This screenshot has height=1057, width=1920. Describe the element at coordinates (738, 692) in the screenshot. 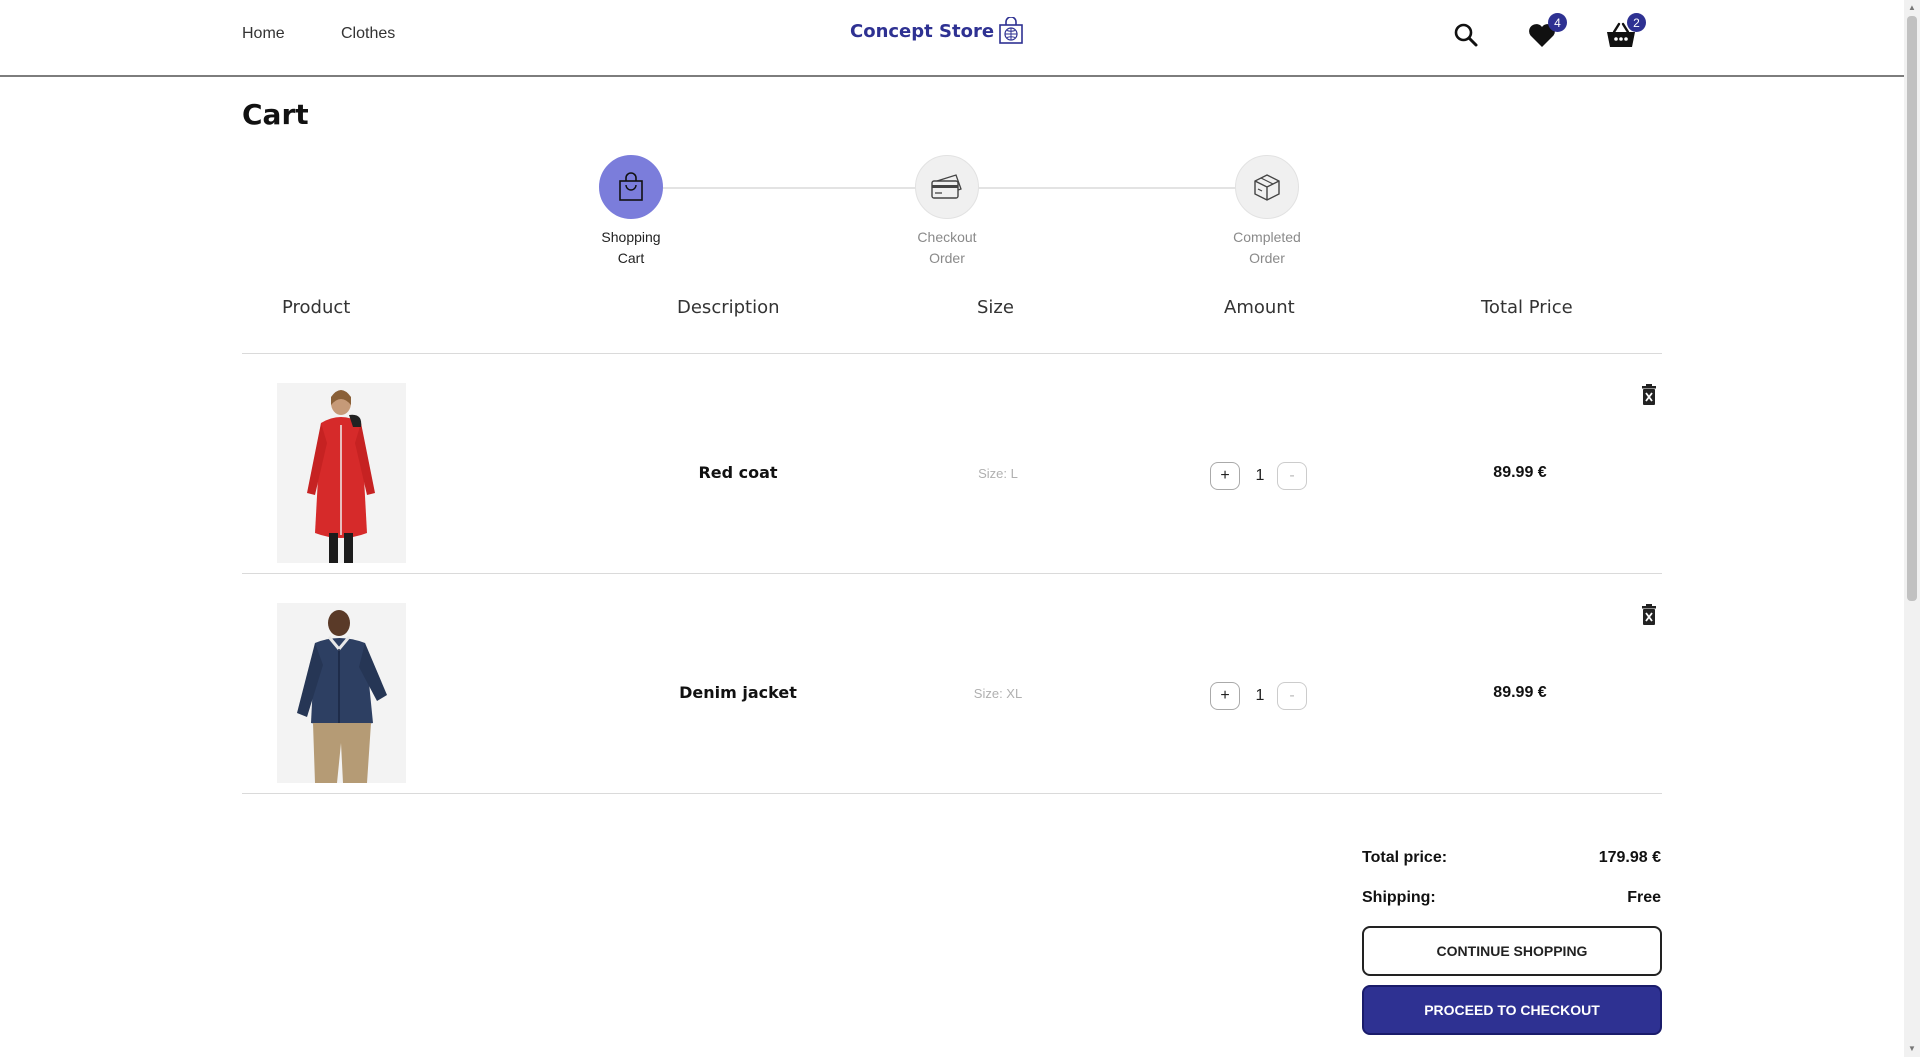

I see `product-name: Denim jacket` at that location.